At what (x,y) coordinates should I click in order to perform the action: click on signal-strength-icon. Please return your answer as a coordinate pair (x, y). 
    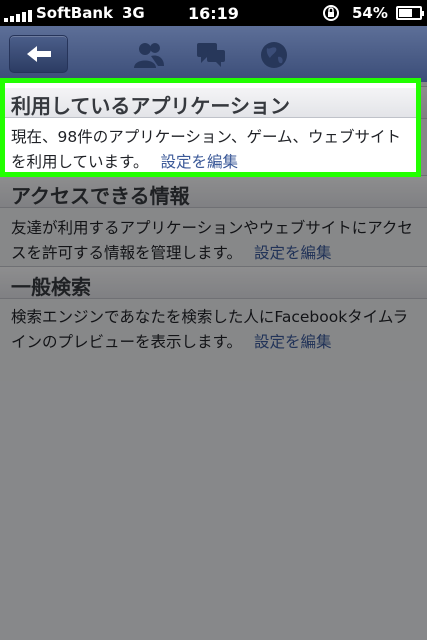
    Looking at the image, I should click on (19, 15).